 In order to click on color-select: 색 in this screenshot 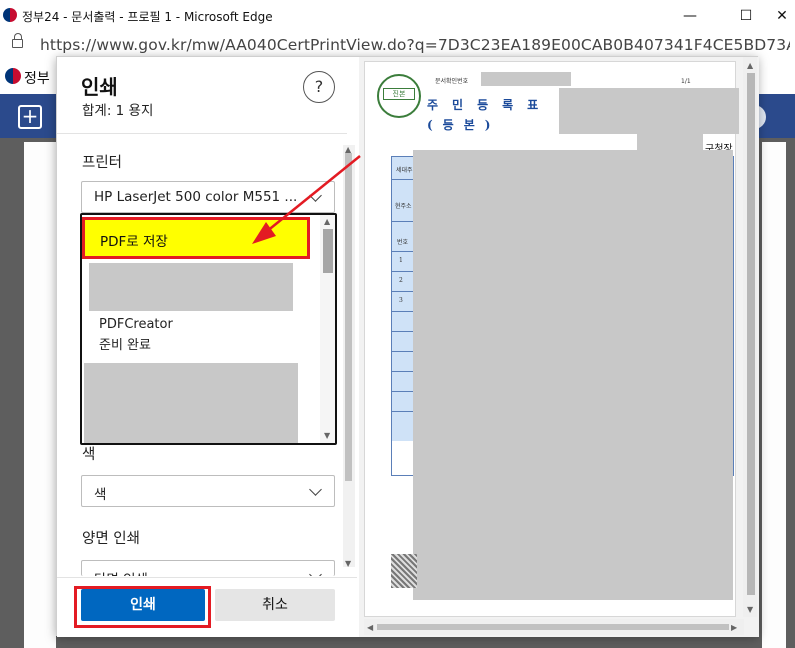, I will do `click(208, 491)`.